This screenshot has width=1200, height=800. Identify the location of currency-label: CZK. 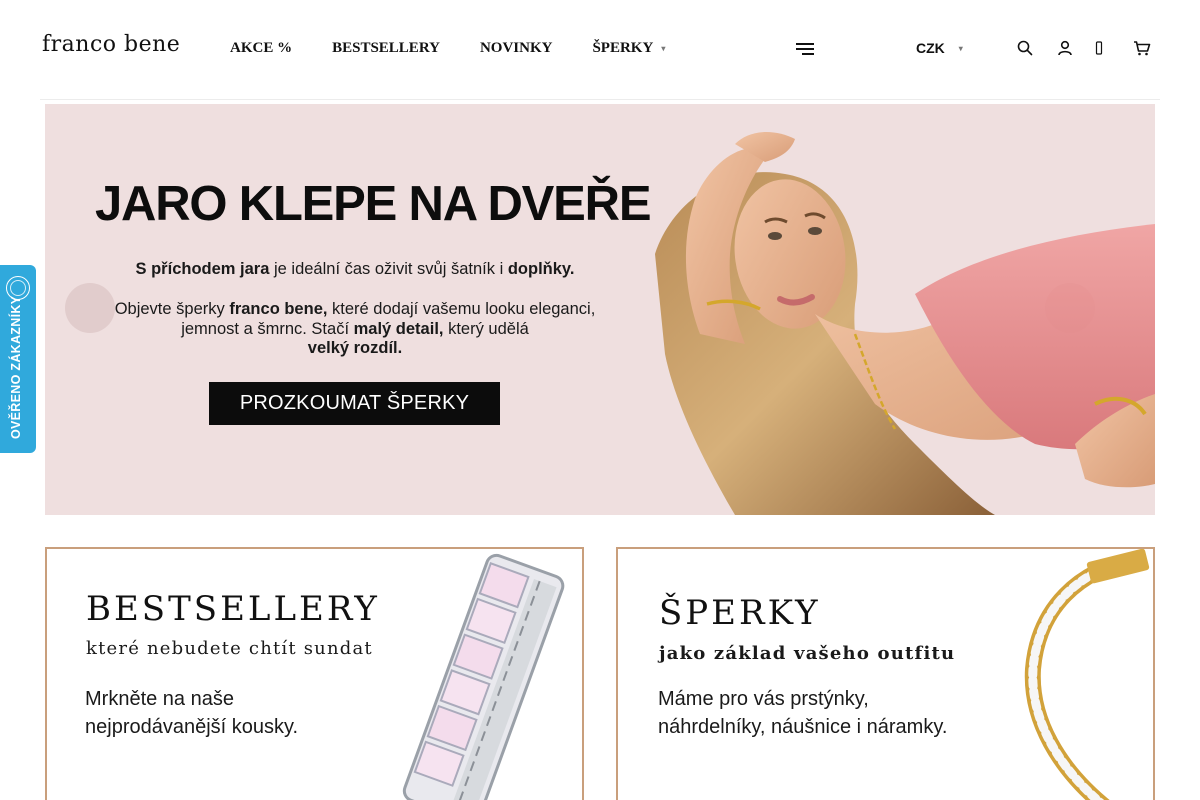
(930, 48).